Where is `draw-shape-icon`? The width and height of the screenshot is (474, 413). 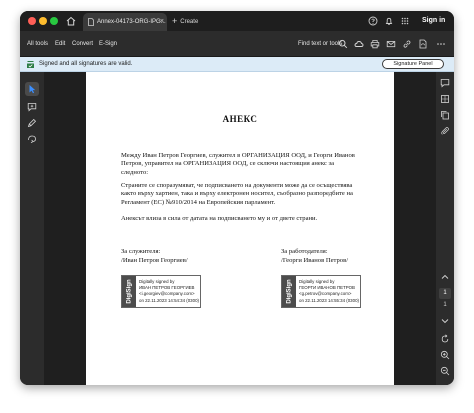 draw-shape-icon is located at coordinates (32, 139).